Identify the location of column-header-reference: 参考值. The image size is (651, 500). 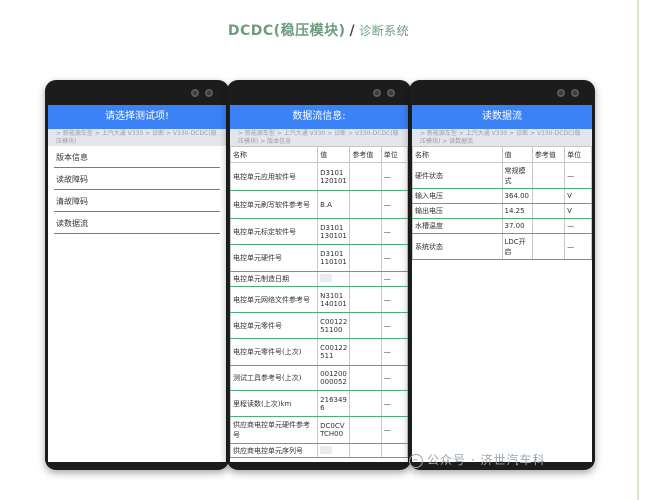
(548, 154).